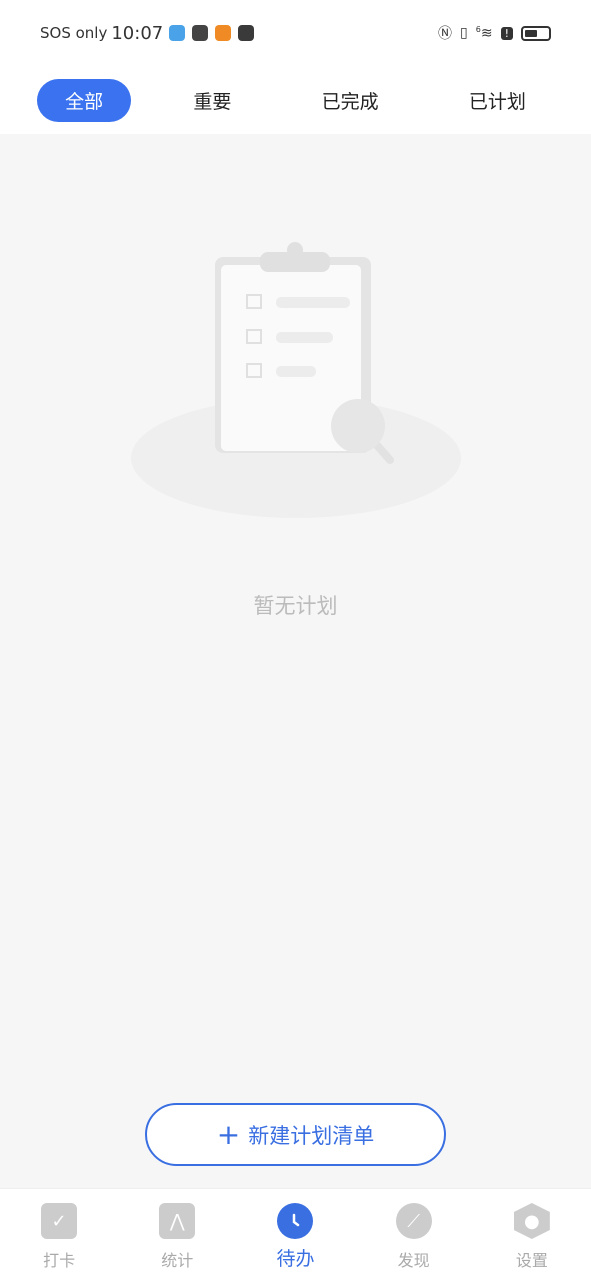 The image size is (591, 1280). What do you see at coordinates (295, 1259) in the screenshot?
I see `nav-label: 待办` at bounding box center [295, 1259].